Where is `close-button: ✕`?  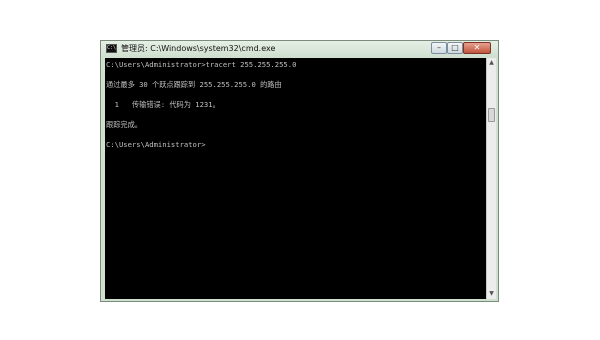 close-button: ✕ is located at coordinates (477, 48).